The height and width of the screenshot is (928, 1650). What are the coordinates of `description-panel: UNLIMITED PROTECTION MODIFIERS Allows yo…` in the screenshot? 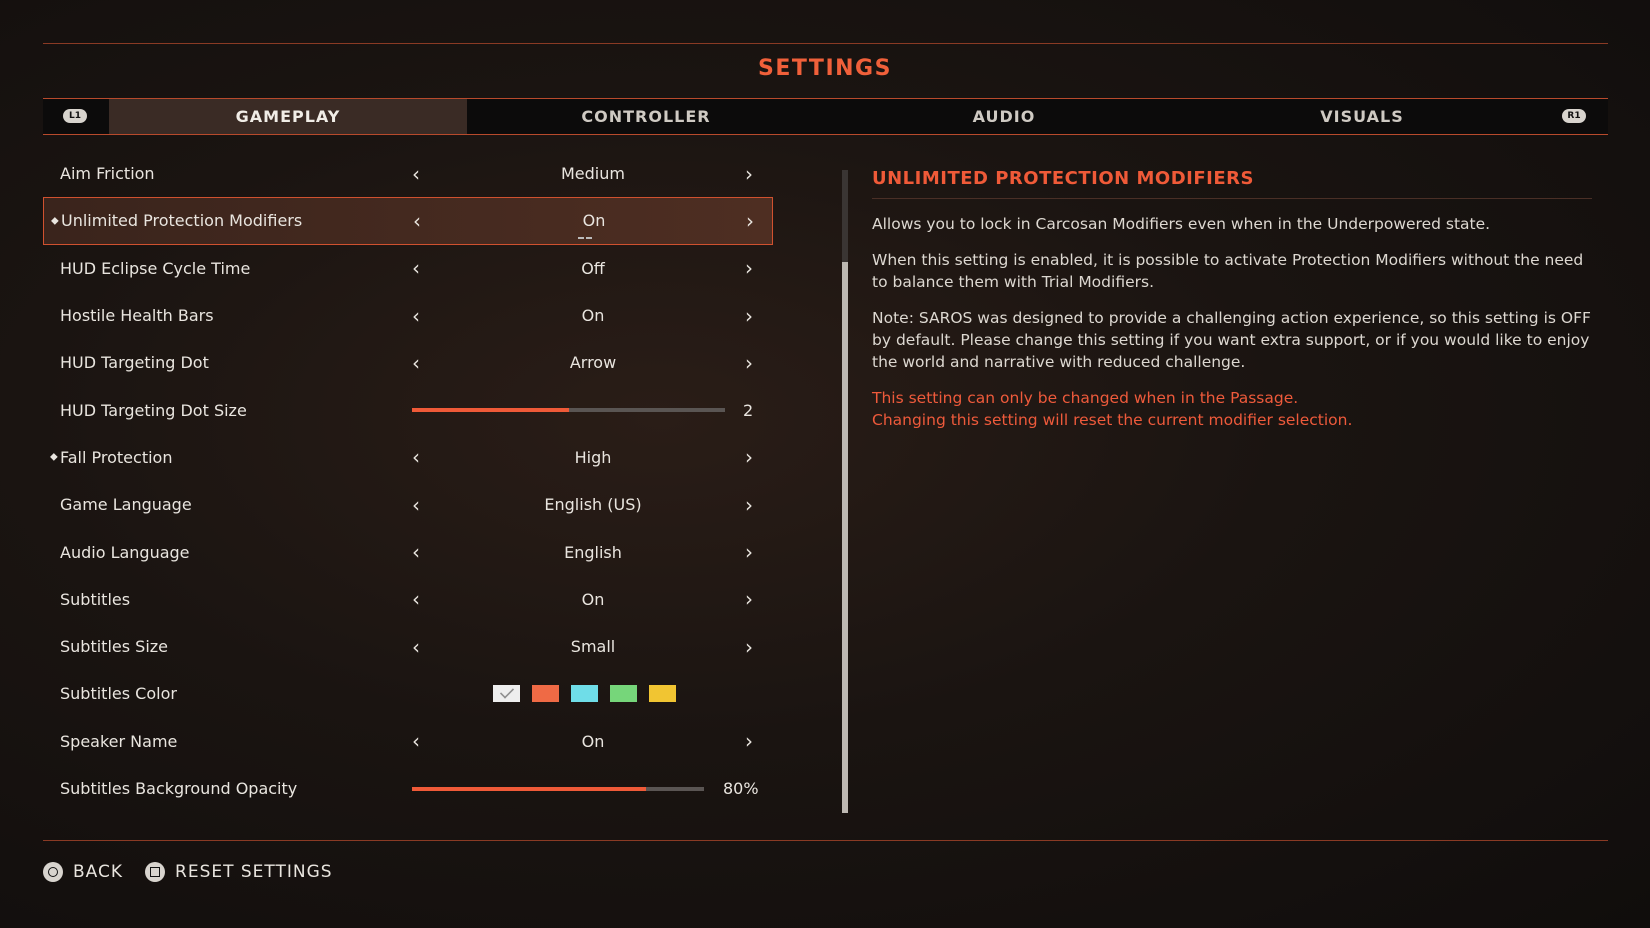 It's located at (1232, 299).